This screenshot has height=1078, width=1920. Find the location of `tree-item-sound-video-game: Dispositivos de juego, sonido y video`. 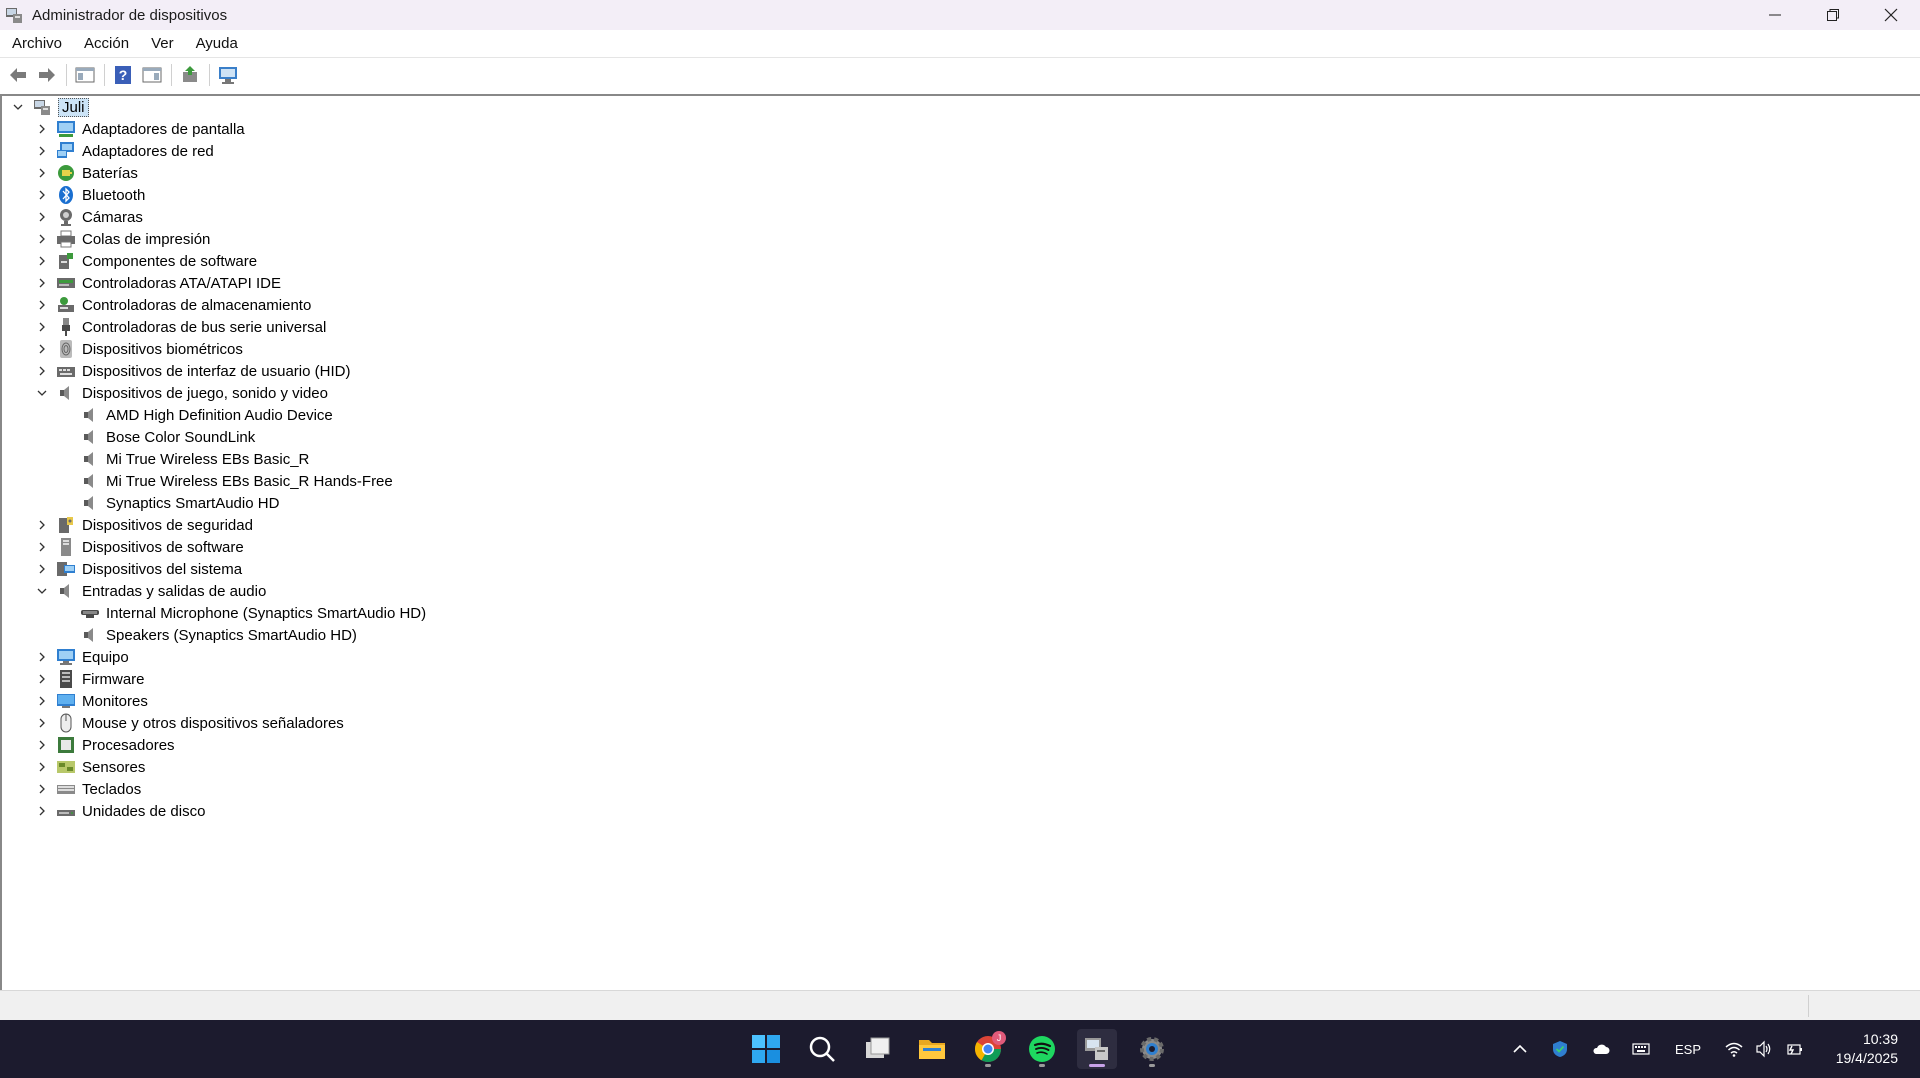

tree-item-sound-video-game: Dispositivos de juego, sonido y video is located at coordinates (181, 393).